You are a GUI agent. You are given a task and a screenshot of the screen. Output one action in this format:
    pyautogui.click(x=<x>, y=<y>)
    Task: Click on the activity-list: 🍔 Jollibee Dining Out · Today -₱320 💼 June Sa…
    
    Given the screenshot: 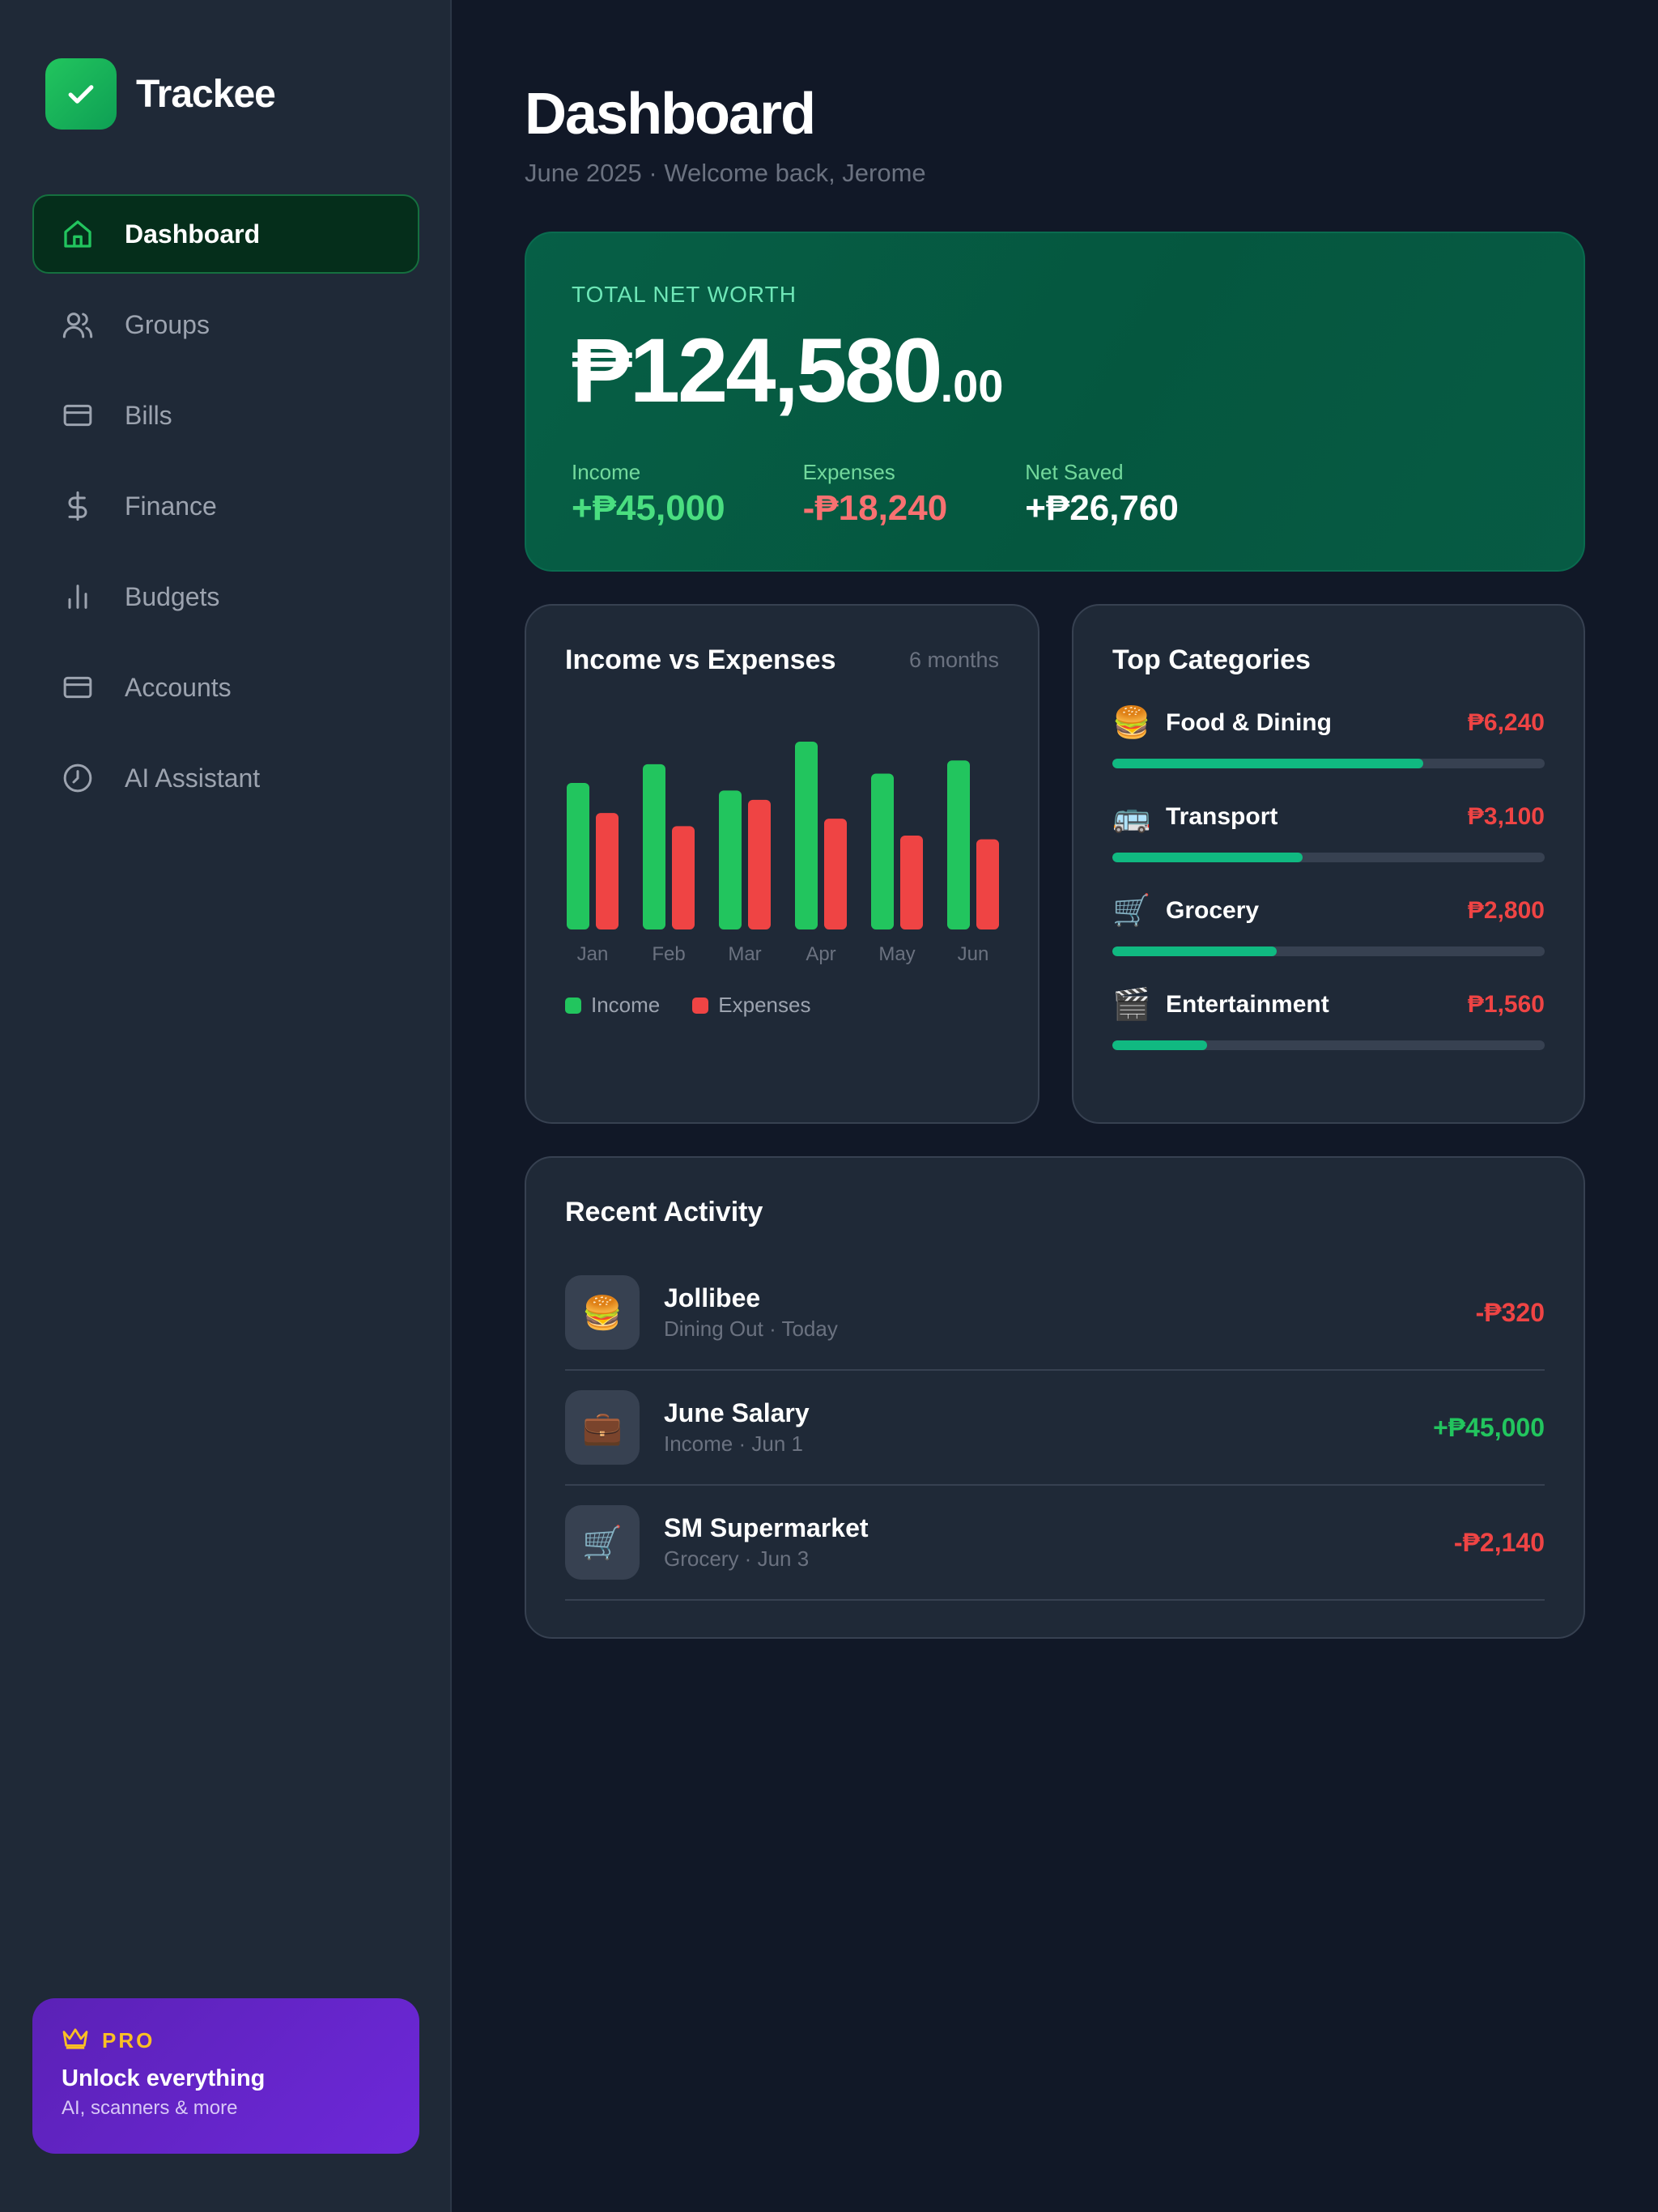 What is the action you would take?
    pyautogui.click(x=1055, y=1429)
    